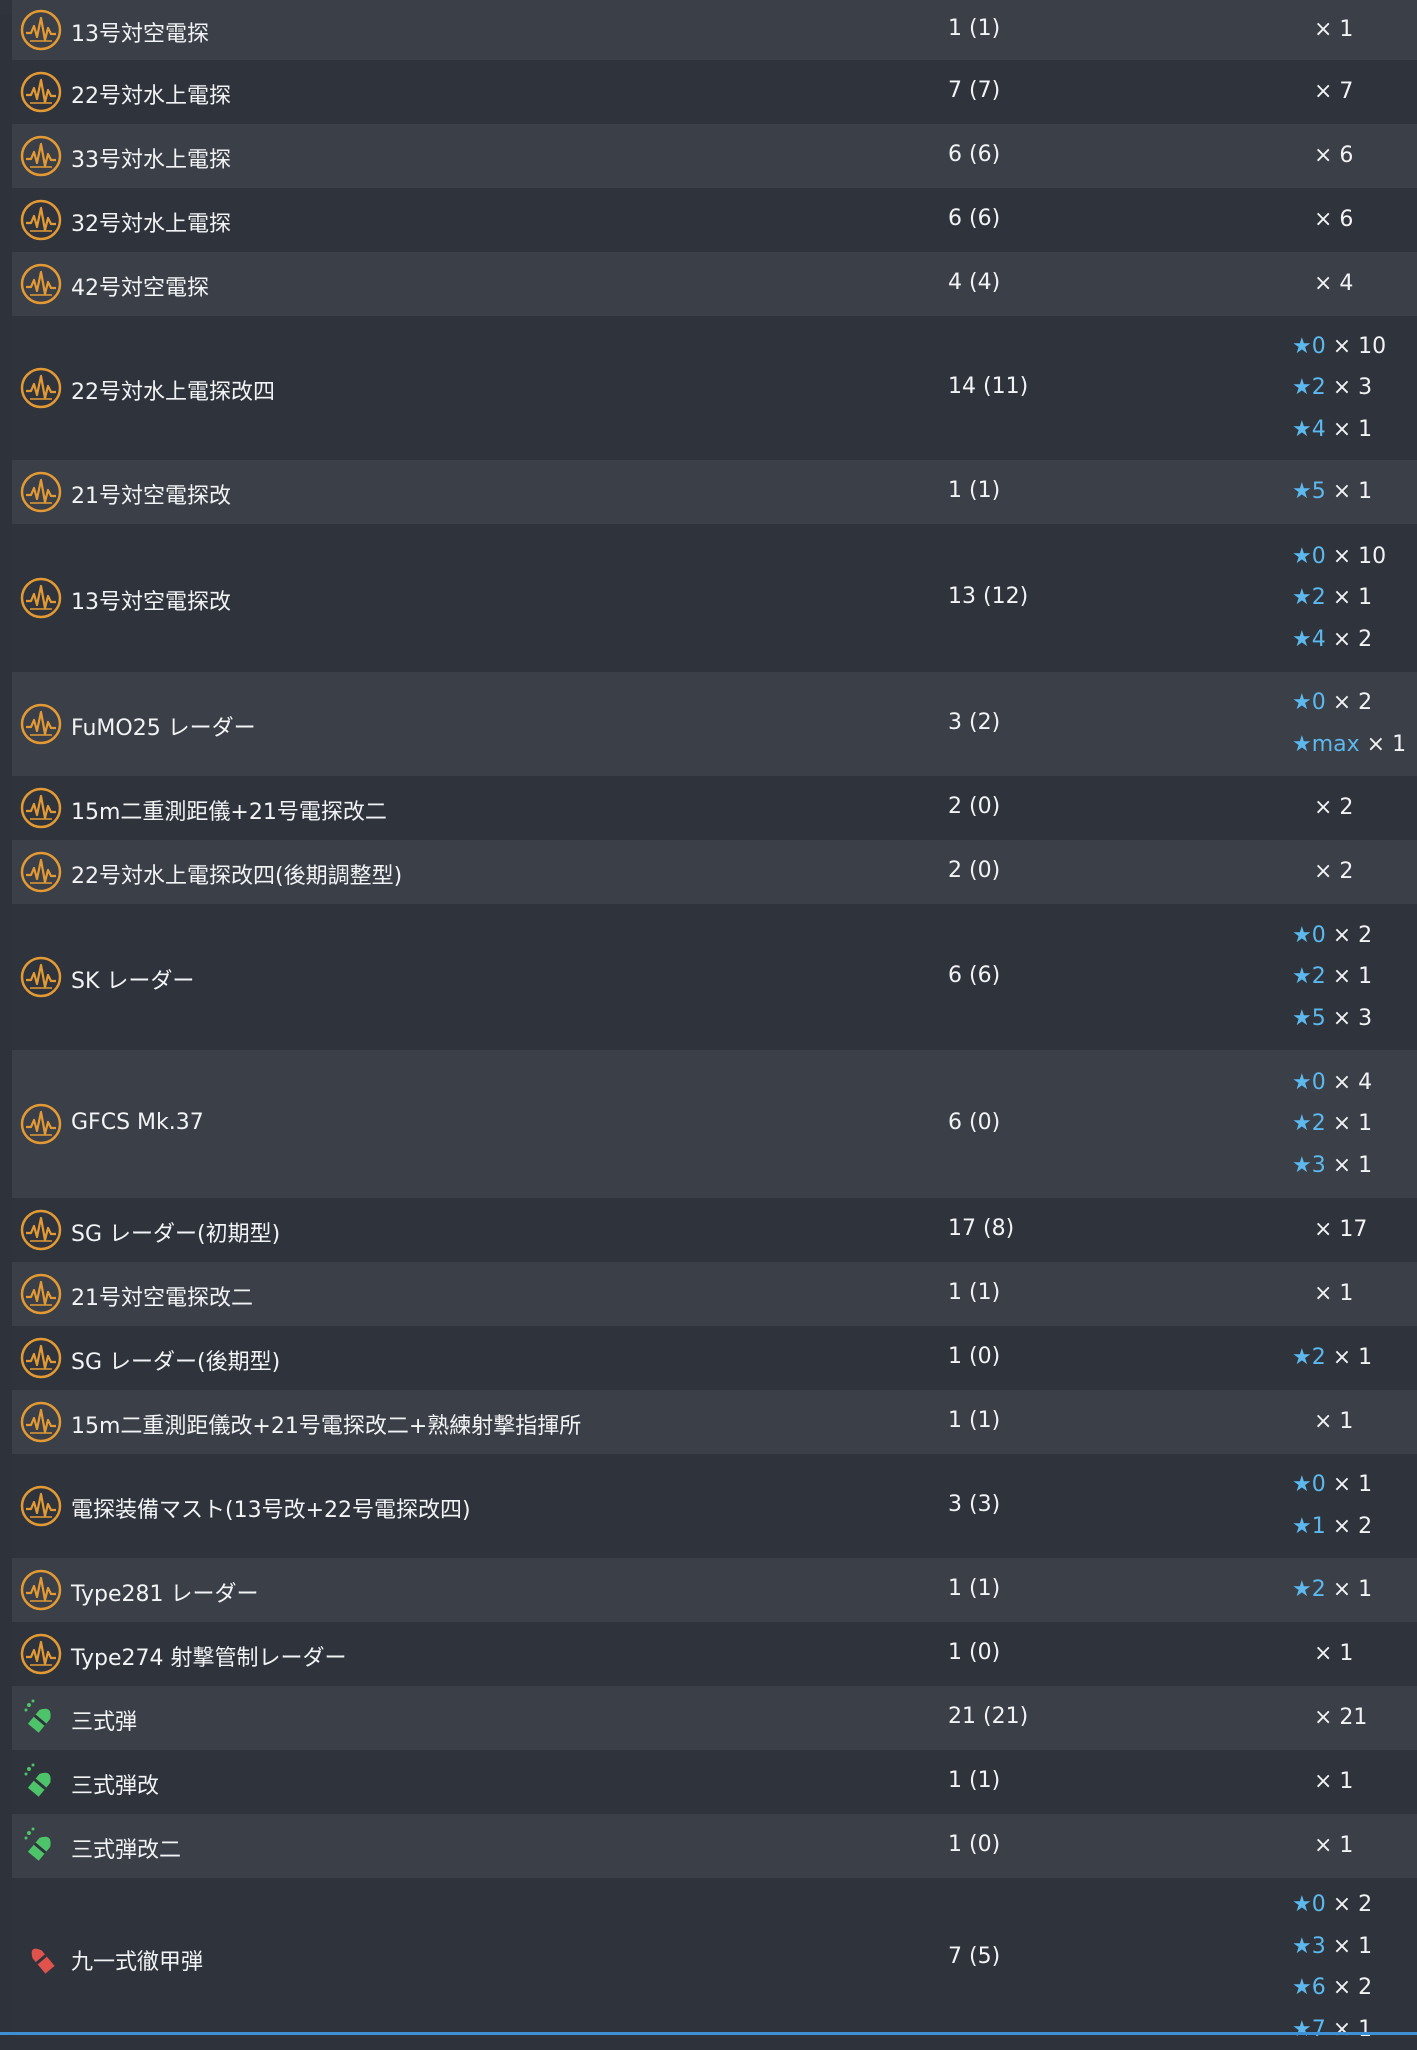  Describe the element at coordinates (714, 1230) in the screenshot. I see `table-row: SG レーダー(初期型) 17 (8) × 17` at that location.